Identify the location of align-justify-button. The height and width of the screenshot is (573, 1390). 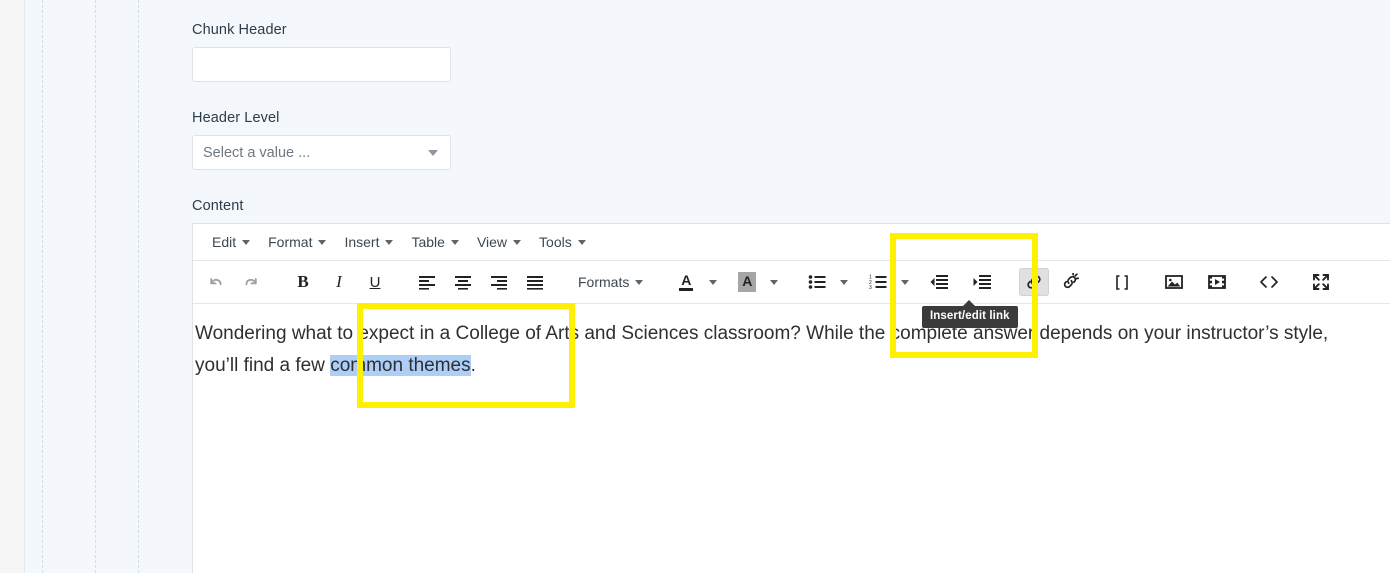
(535, 282).